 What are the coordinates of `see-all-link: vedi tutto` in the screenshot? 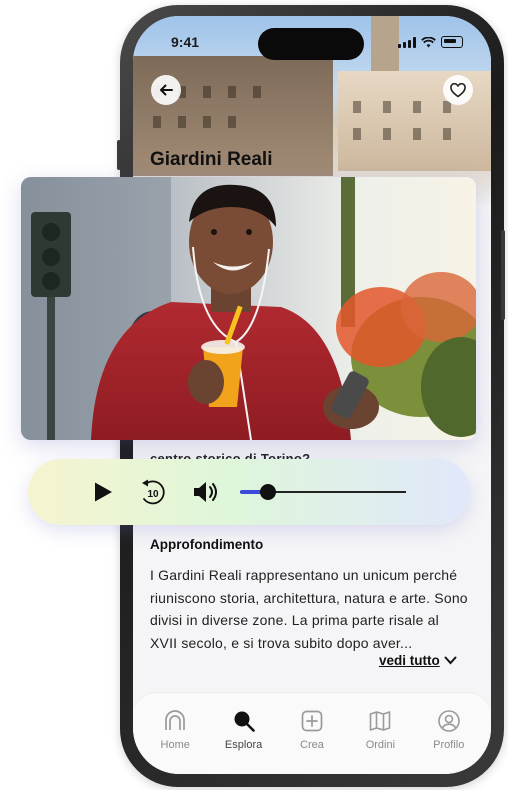 It's located at (418, 660).